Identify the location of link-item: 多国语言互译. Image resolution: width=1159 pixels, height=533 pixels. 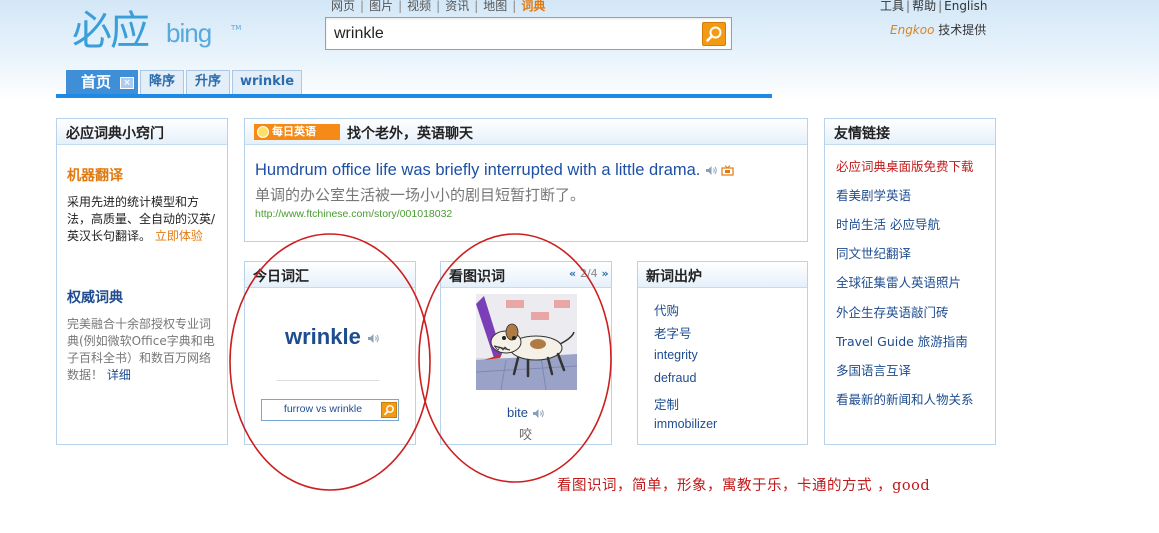
(873, 369).